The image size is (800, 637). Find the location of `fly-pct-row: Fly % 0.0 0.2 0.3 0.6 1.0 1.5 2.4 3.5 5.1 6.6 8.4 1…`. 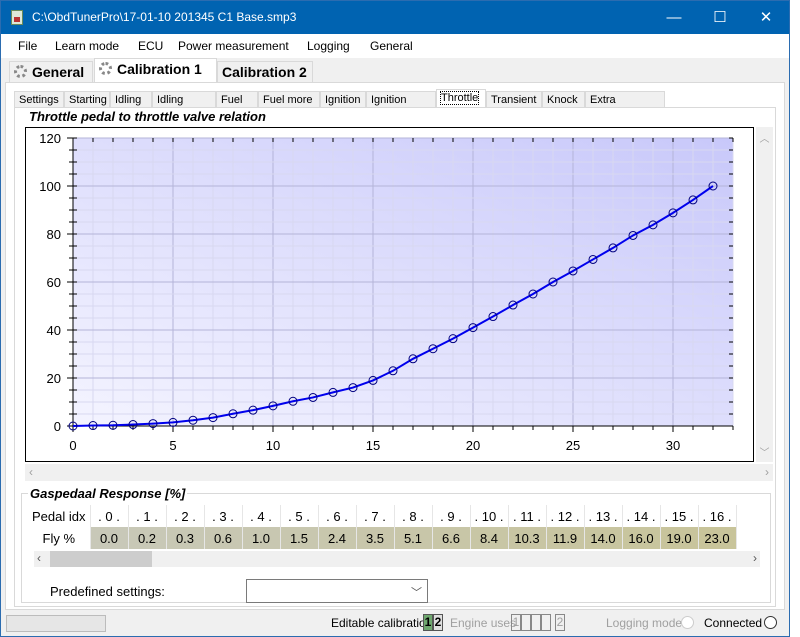

fly-pct-row: Fly % 0.0 0.2 0.3 0.6 1.0 1.5 2.4 3.5 5.1 6.6 8.4 1… is located at coordinates (382, 538).